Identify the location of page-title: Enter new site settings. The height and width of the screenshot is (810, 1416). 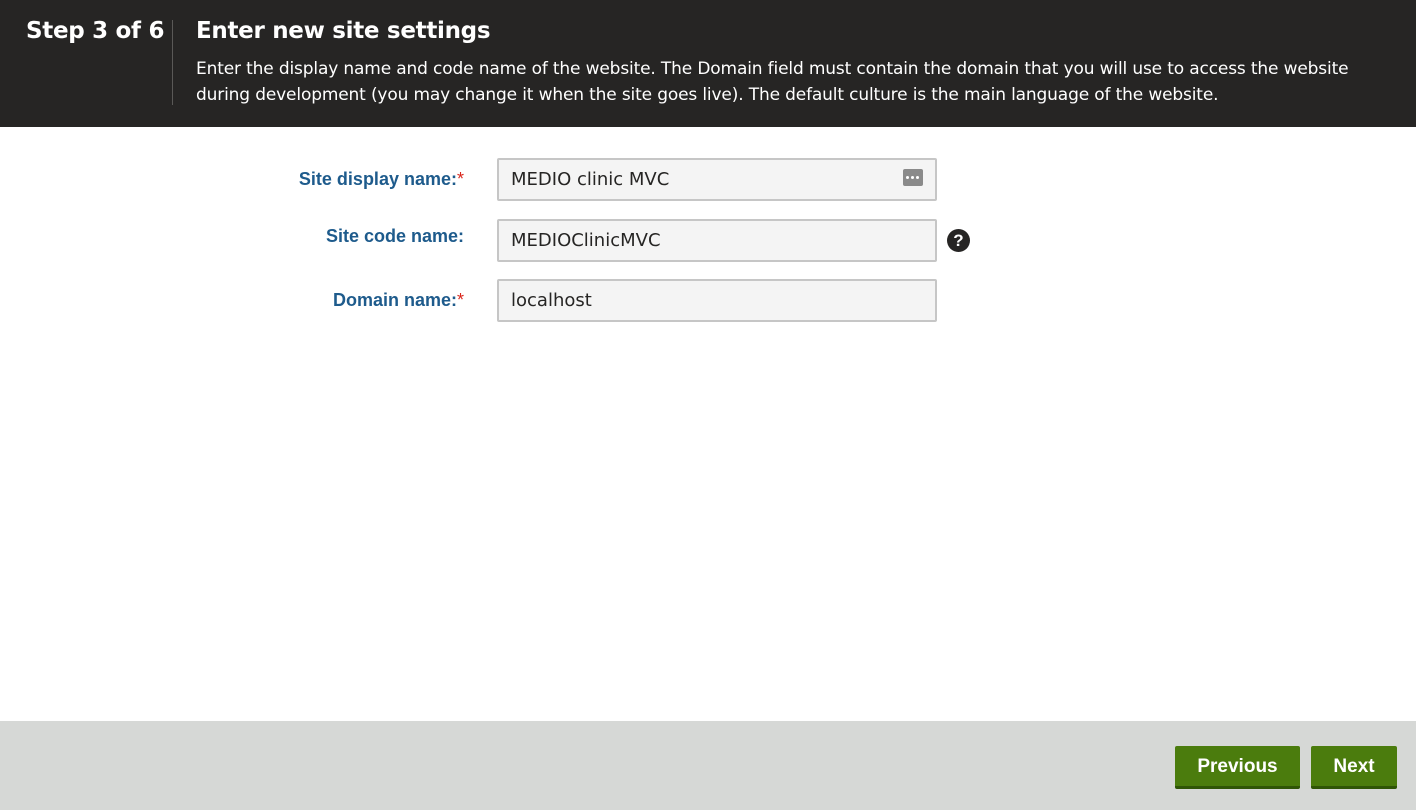
(343, 31).